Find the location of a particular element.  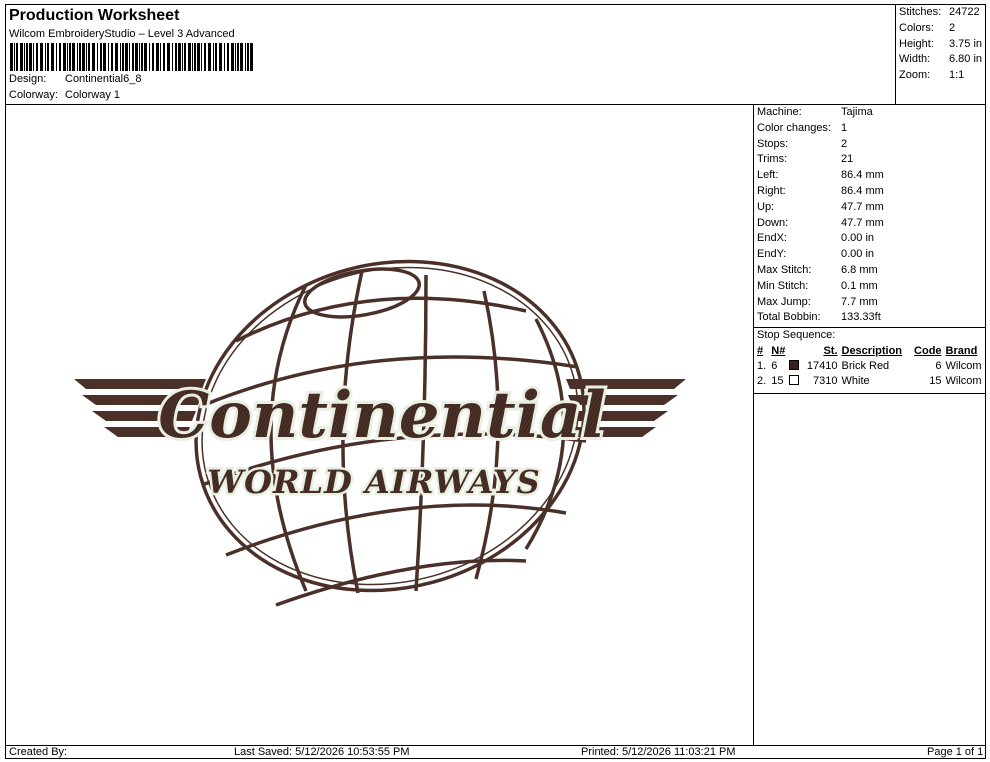

row-needle: 6 is located at coordinates (774, 365).